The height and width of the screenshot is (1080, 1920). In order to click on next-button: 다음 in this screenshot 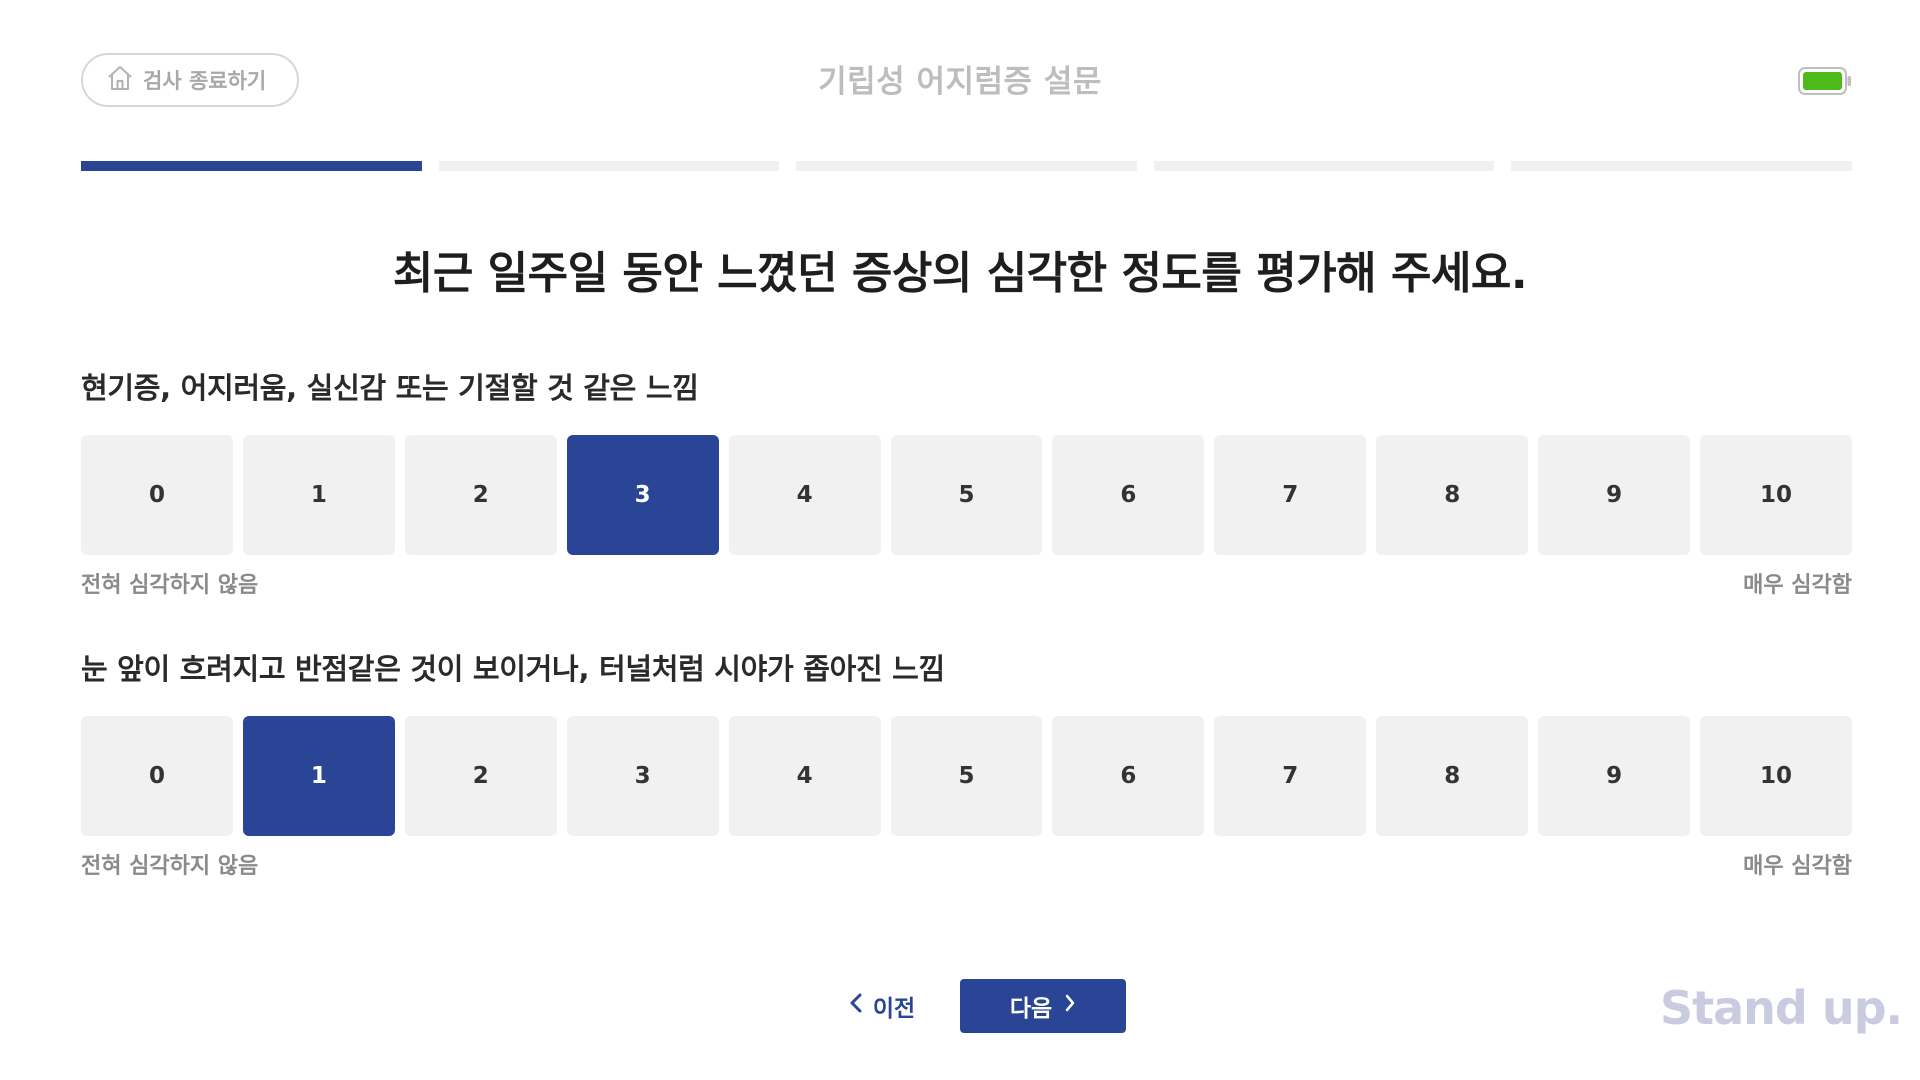, I will do `click(1043, 1006)`.